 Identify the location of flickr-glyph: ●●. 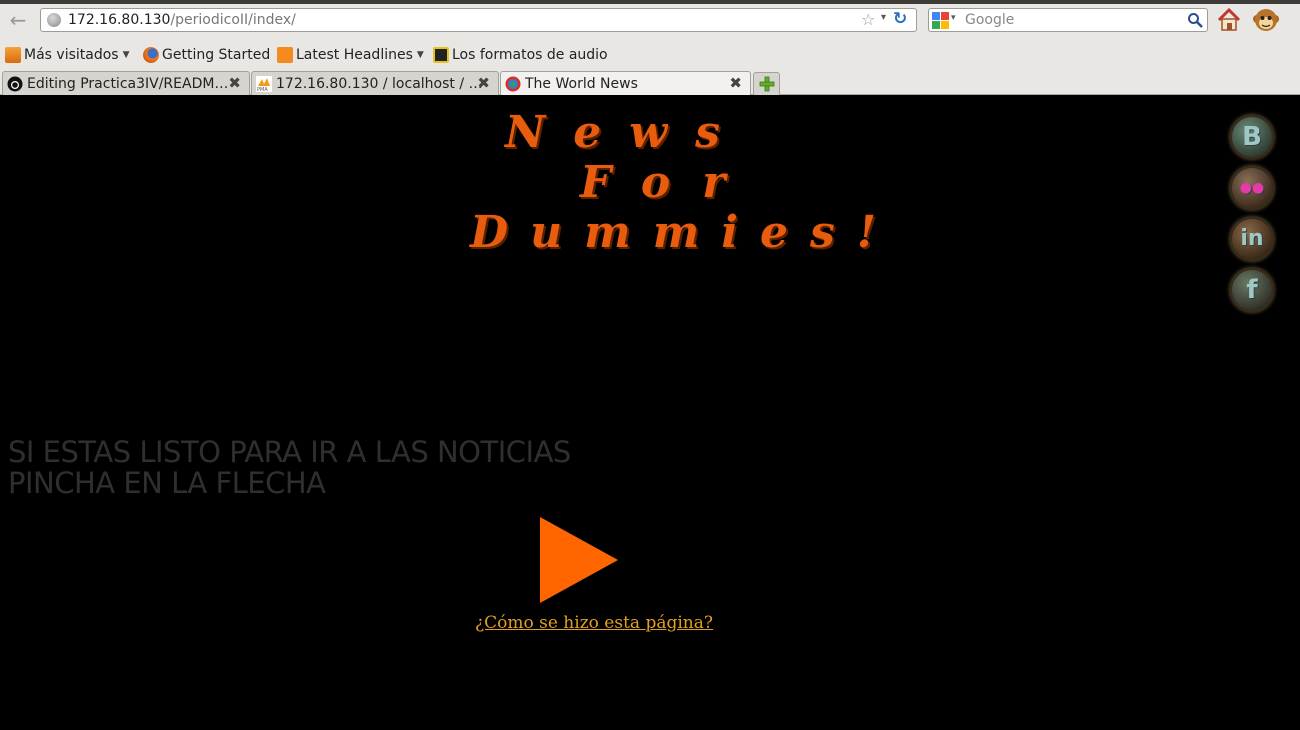
(1252, 188).